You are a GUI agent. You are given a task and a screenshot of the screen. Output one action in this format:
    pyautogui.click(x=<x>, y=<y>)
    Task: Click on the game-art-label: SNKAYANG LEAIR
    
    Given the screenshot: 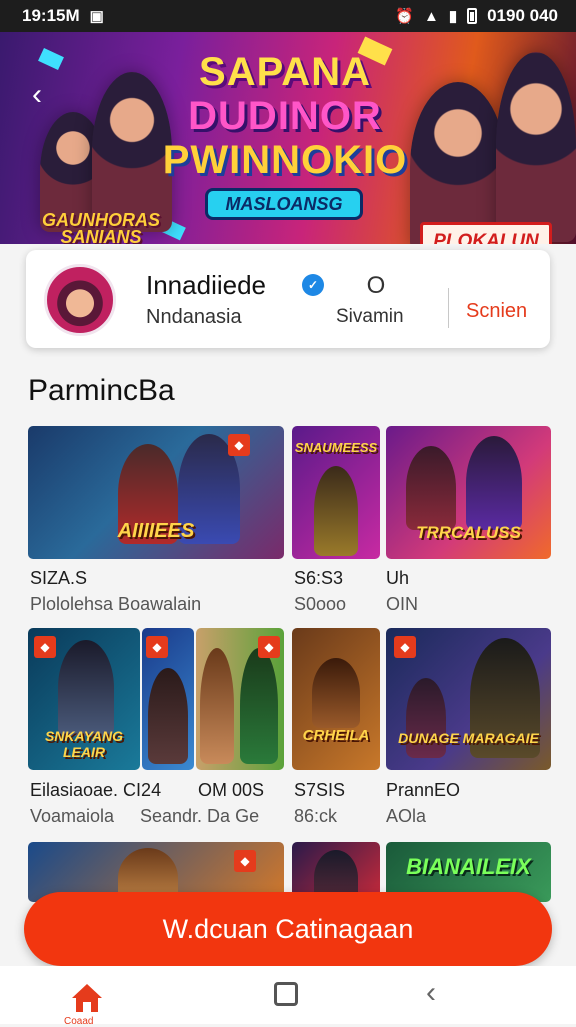 What is the action you would take?
    pyautogui.click(x=84, y=744)
    